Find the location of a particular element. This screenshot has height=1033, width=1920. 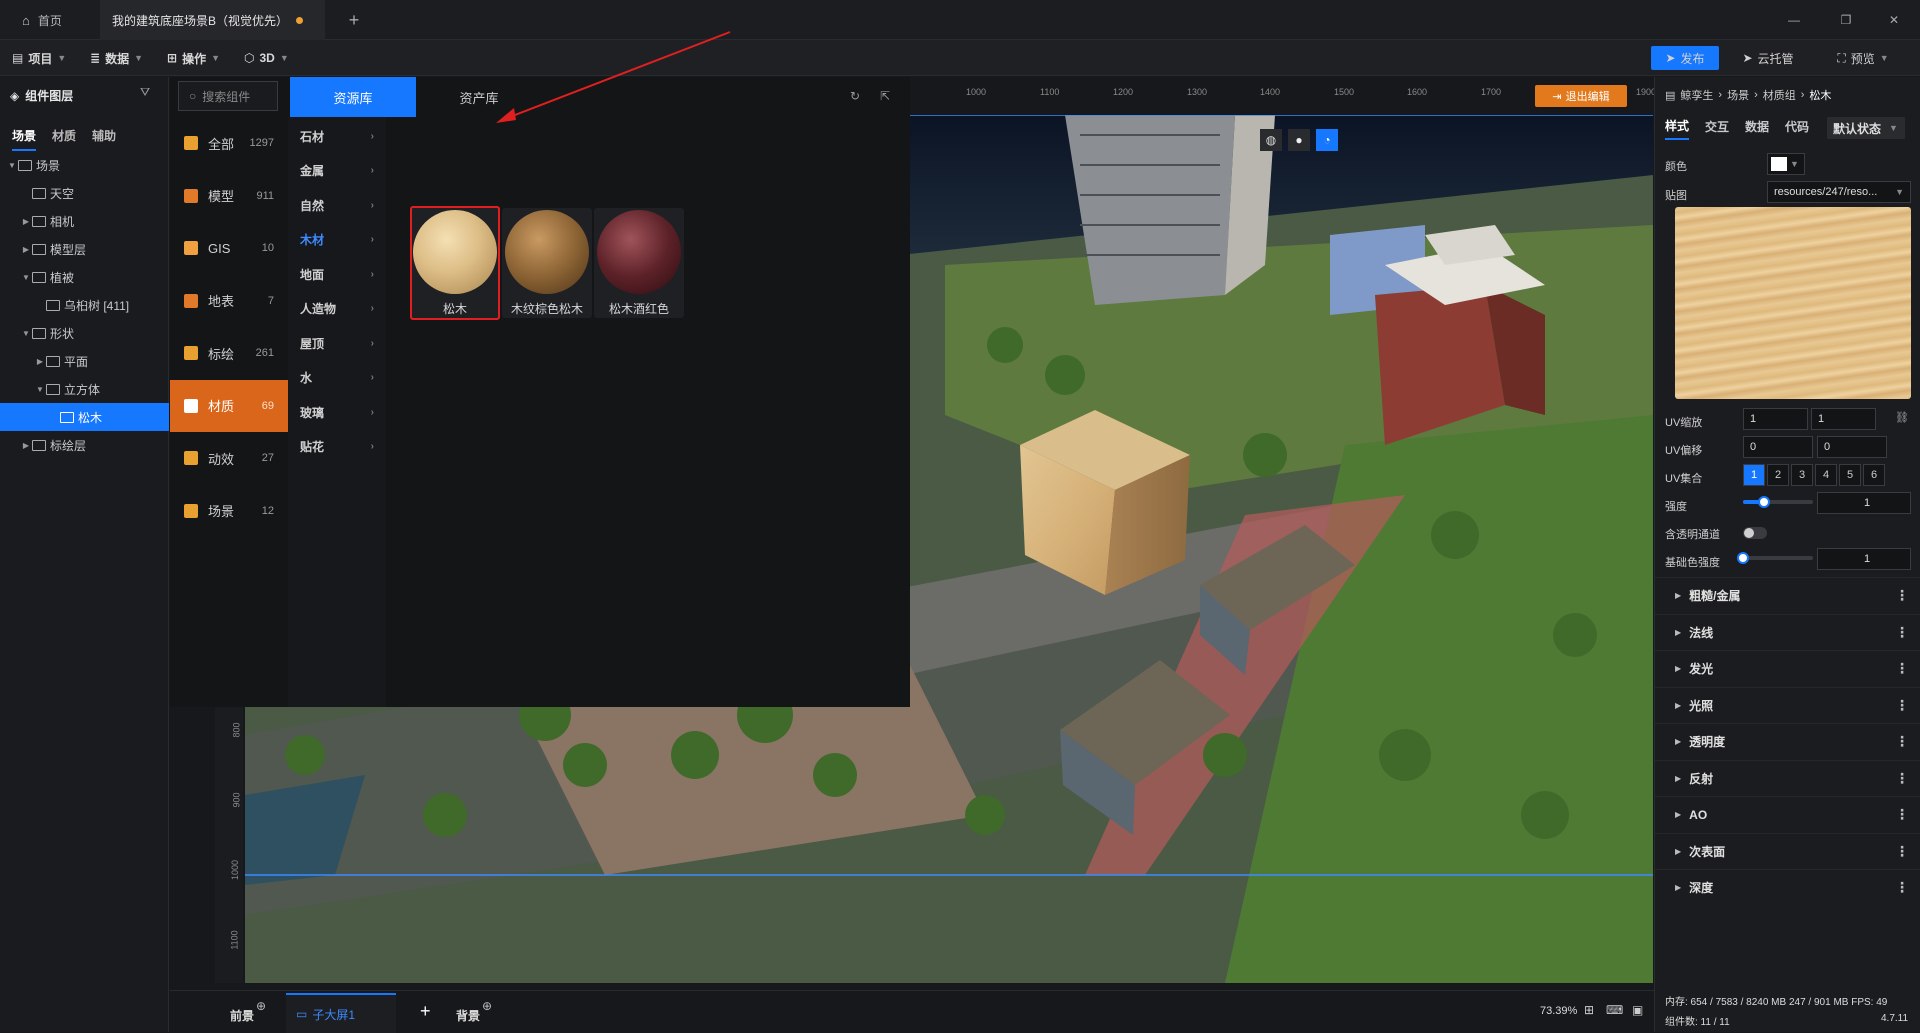

strength-input: 1 is located at coordinates (1864, 503).